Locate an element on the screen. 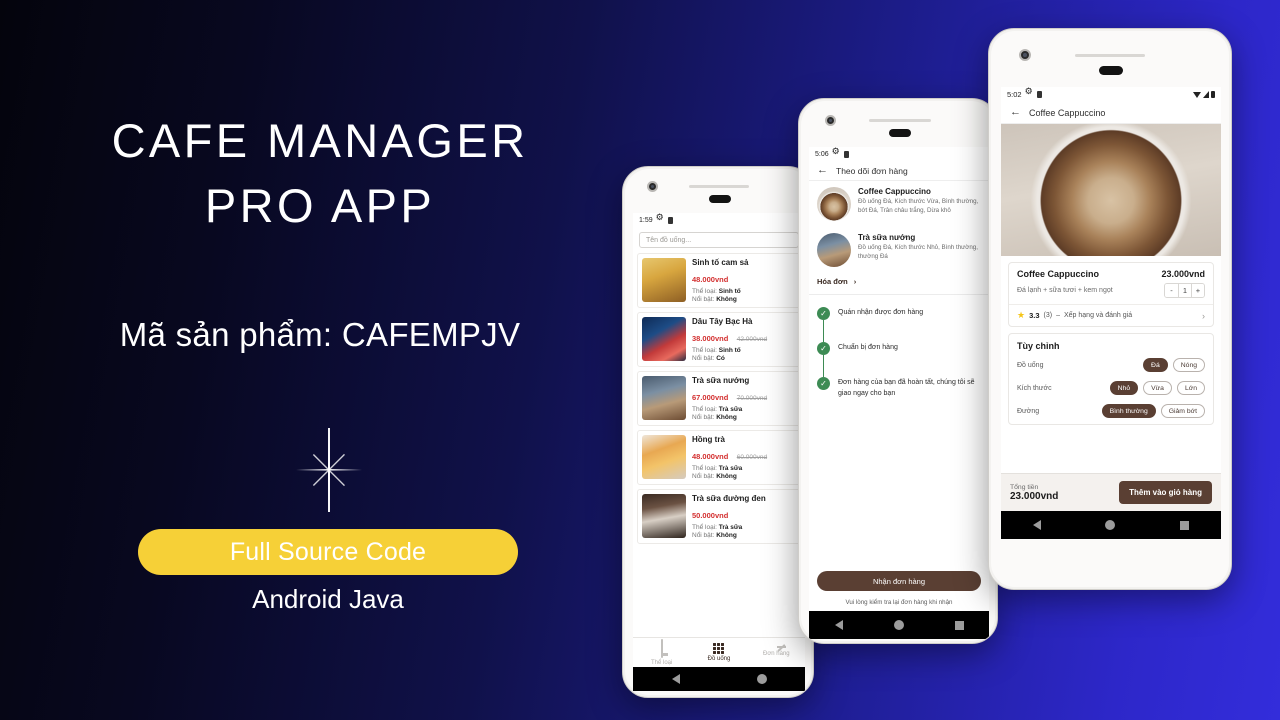  bottom-nav-item-category: Thể loại is located at coordinates (661, 652).